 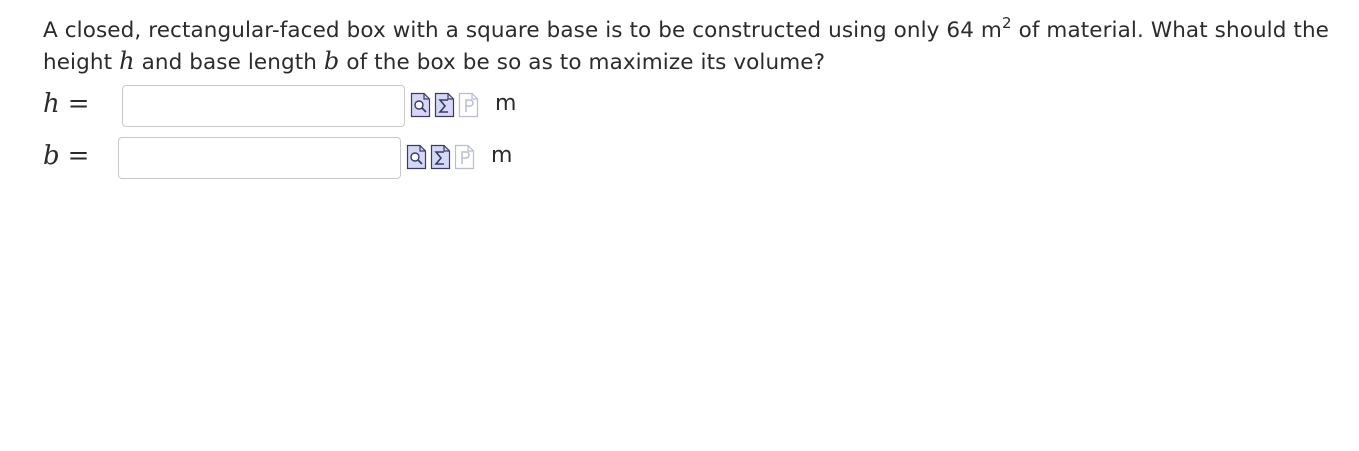 What do you see at coordinates (502, 155) in the screenshot?
I see `base-unit: m` at bounding box center [502, 155].